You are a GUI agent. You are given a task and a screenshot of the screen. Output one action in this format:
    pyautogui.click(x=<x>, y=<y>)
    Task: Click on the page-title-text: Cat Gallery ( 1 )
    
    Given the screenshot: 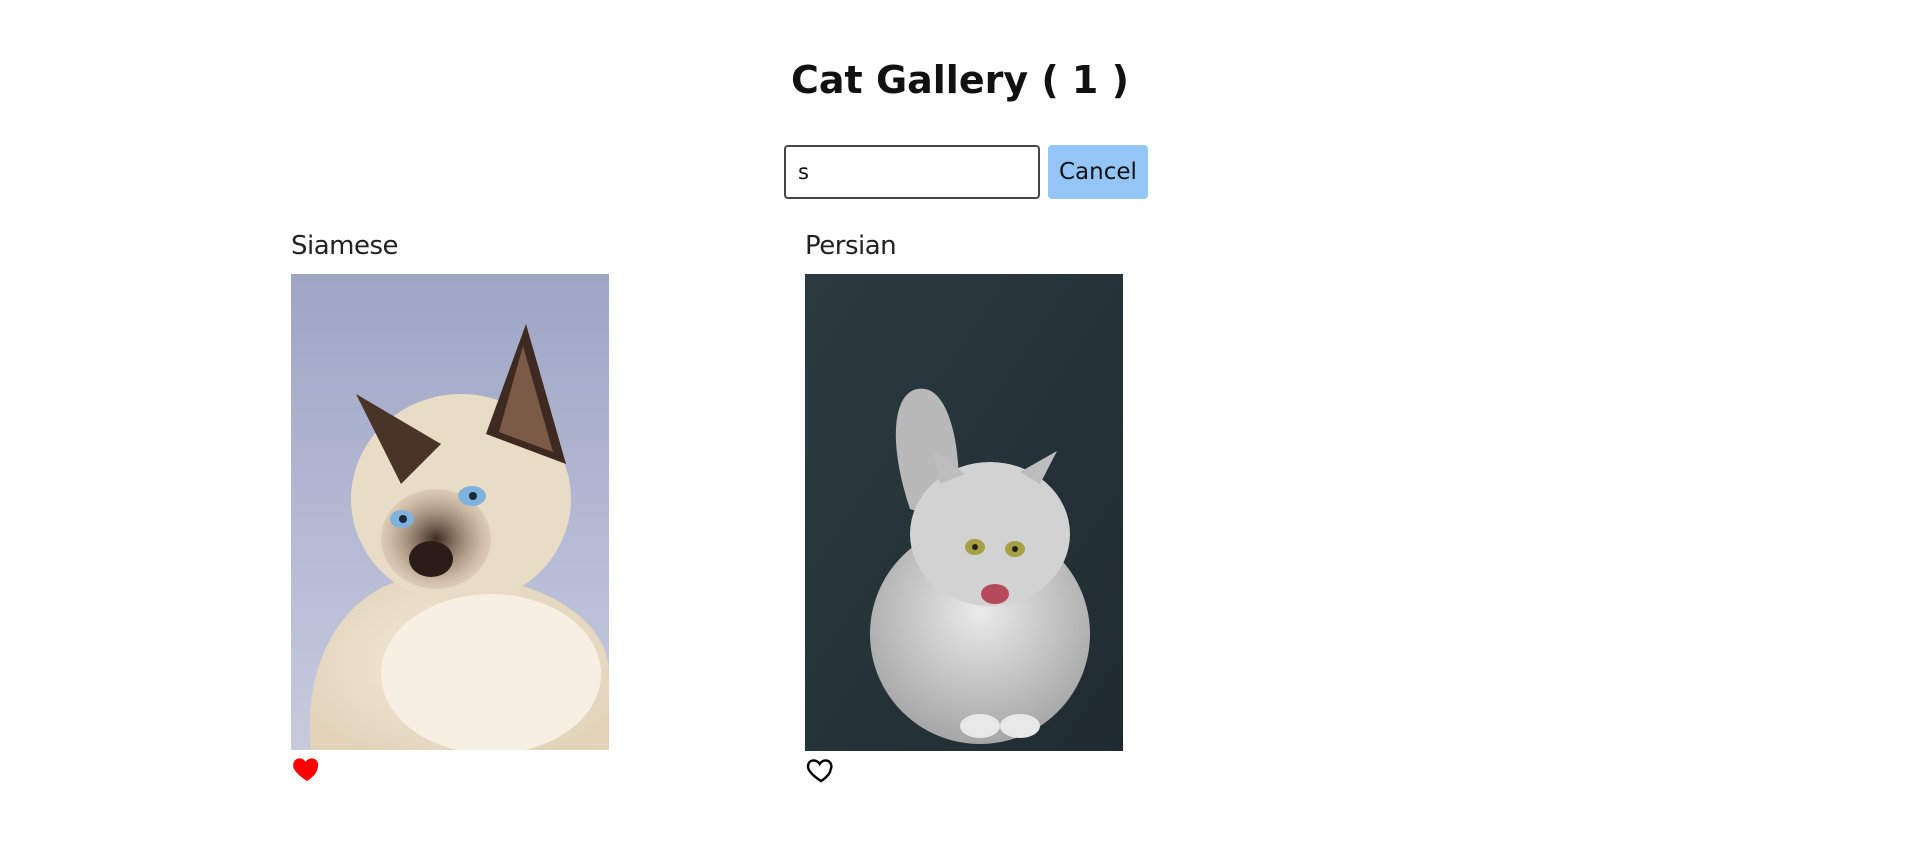 What is the action you would take?
    pyautogui.click(x=960, y=80)
    